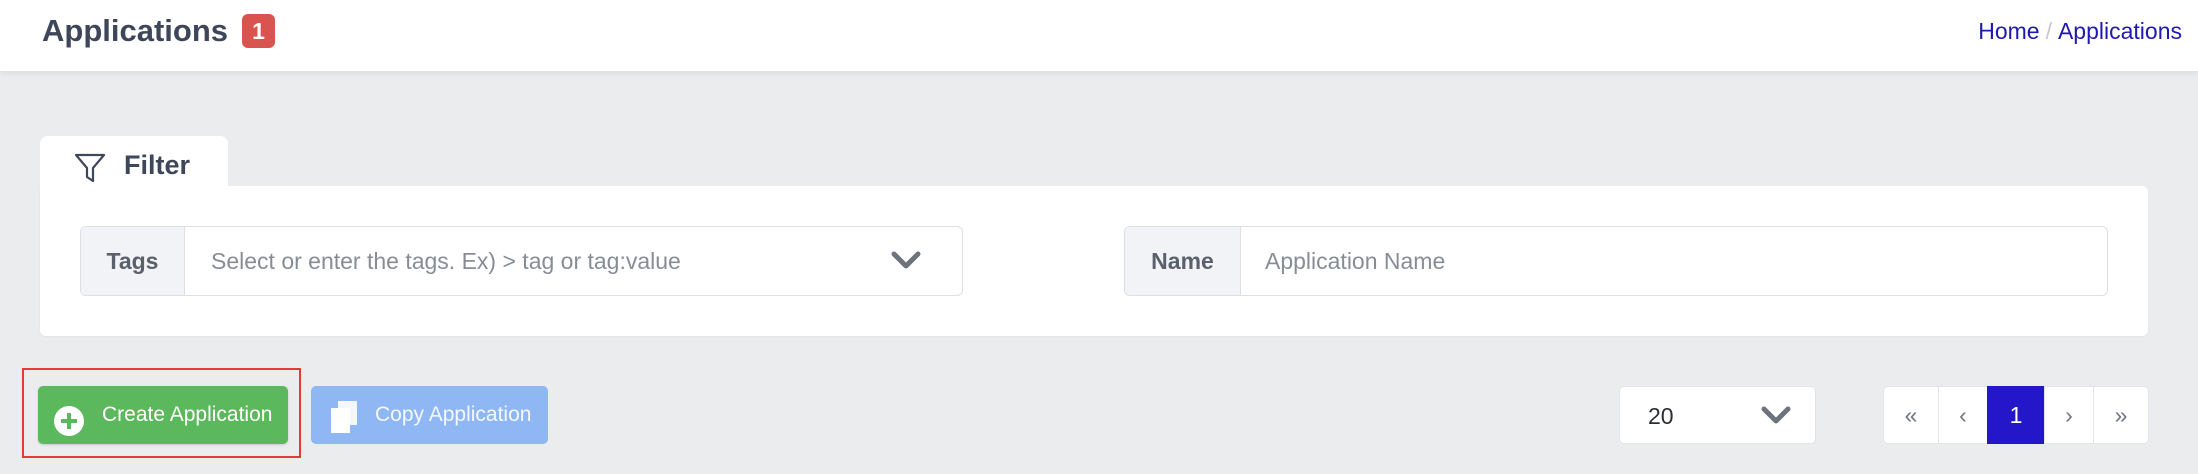  Describe the element at coordinates (453, 414) in the screenshot. I see `copy-application-label: Copy Application` at that location.